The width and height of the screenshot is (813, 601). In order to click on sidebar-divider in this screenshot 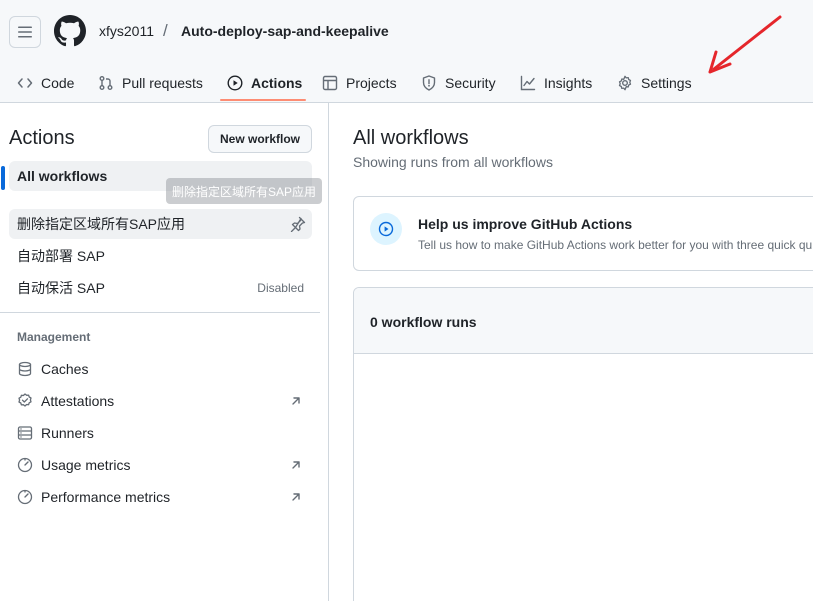, I will do `click(160, 312)`.